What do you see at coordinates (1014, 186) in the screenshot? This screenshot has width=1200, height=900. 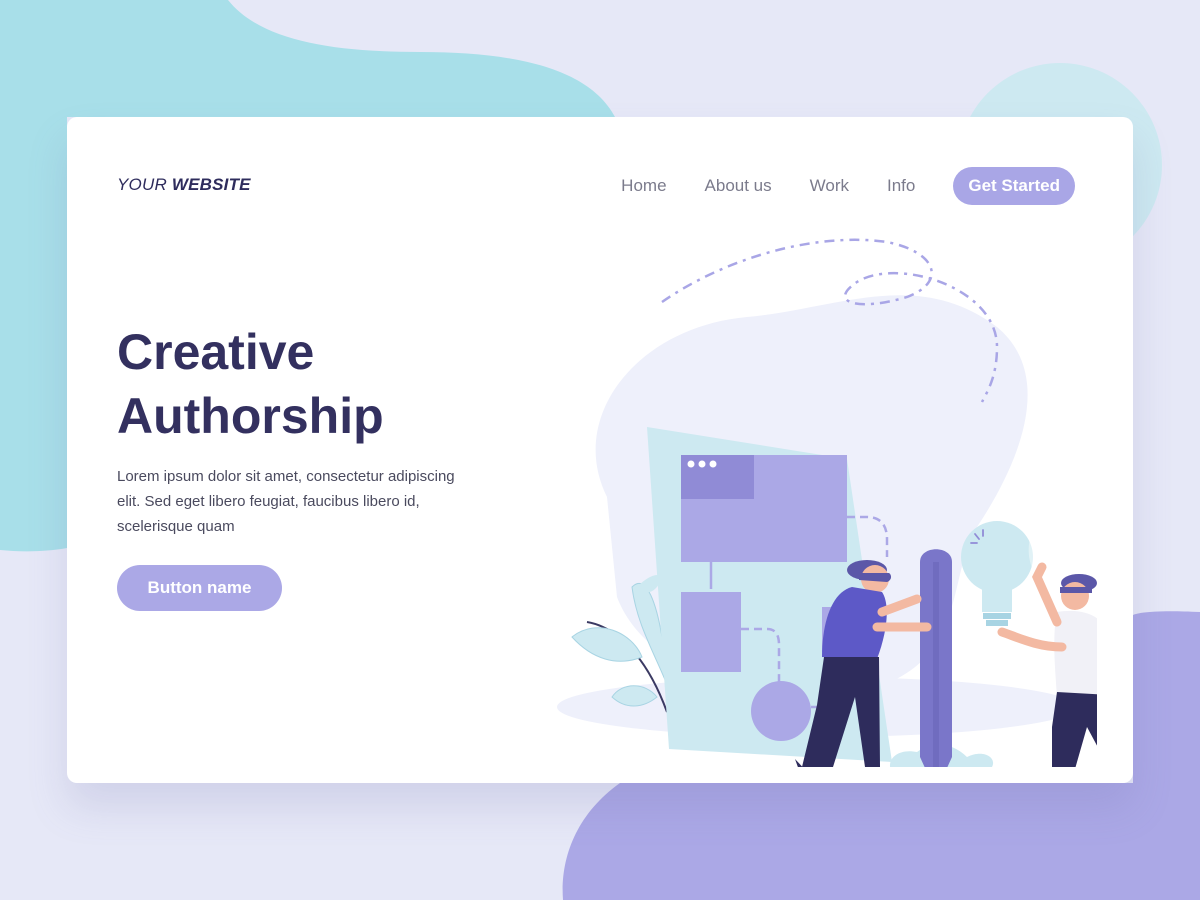 I see `get-started-button: Get Started` at bounding box center [1014, 186].